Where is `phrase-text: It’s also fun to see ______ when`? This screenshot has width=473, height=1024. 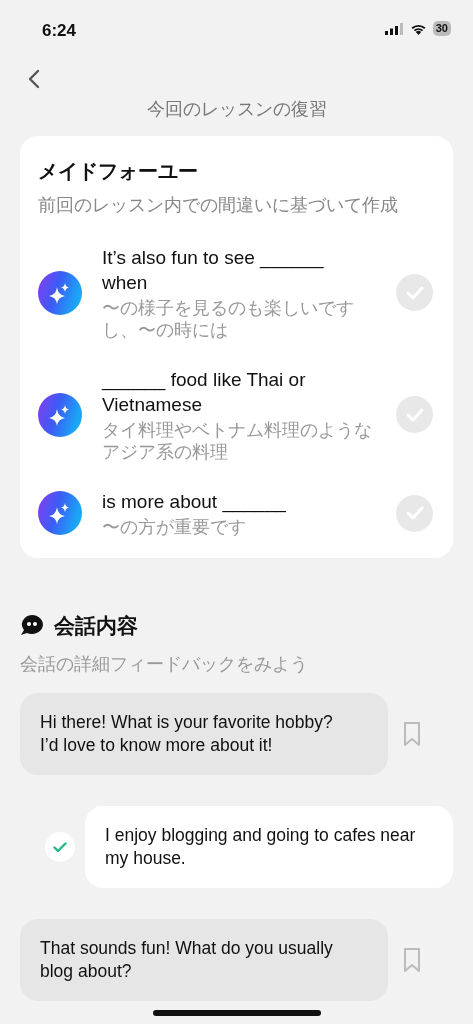
phrase-text: It’s also fun to see ______ when is located at coordinates (213, 270).